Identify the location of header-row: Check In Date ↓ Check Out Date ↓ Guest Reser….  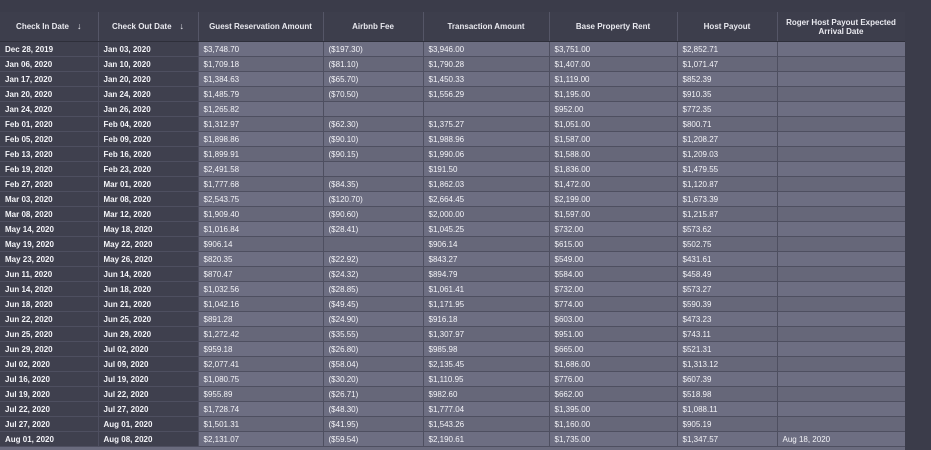
(452, 27).